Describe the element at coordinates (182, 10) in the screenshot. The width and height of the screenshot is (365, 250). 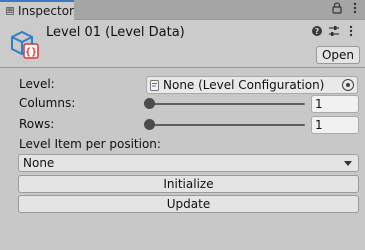
I see `window-tabbar: Inspector` at that location.